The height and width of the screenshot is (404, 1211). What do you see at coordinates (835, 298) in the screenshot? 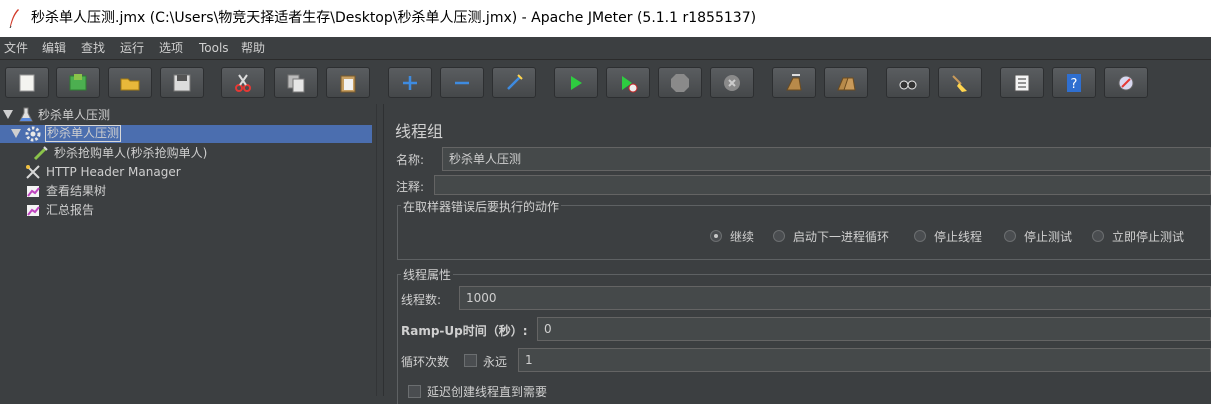
I see `threads-input: 1000` at bounding box center [835, 298].